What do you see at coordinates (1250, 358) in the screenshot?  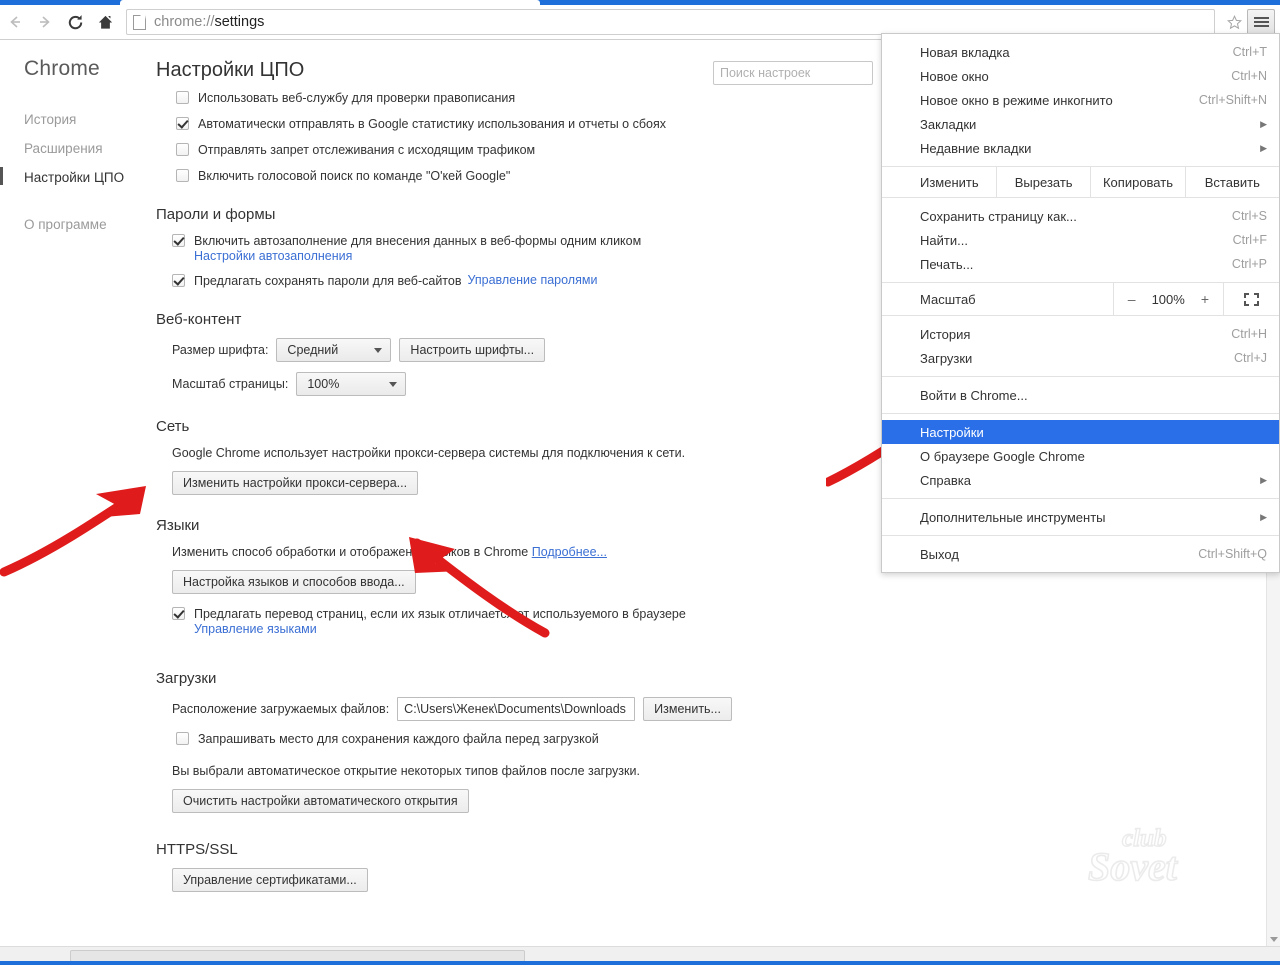 I see `menu-item-accelerator: Ctrl+J` at bounding box center [1250, 358].